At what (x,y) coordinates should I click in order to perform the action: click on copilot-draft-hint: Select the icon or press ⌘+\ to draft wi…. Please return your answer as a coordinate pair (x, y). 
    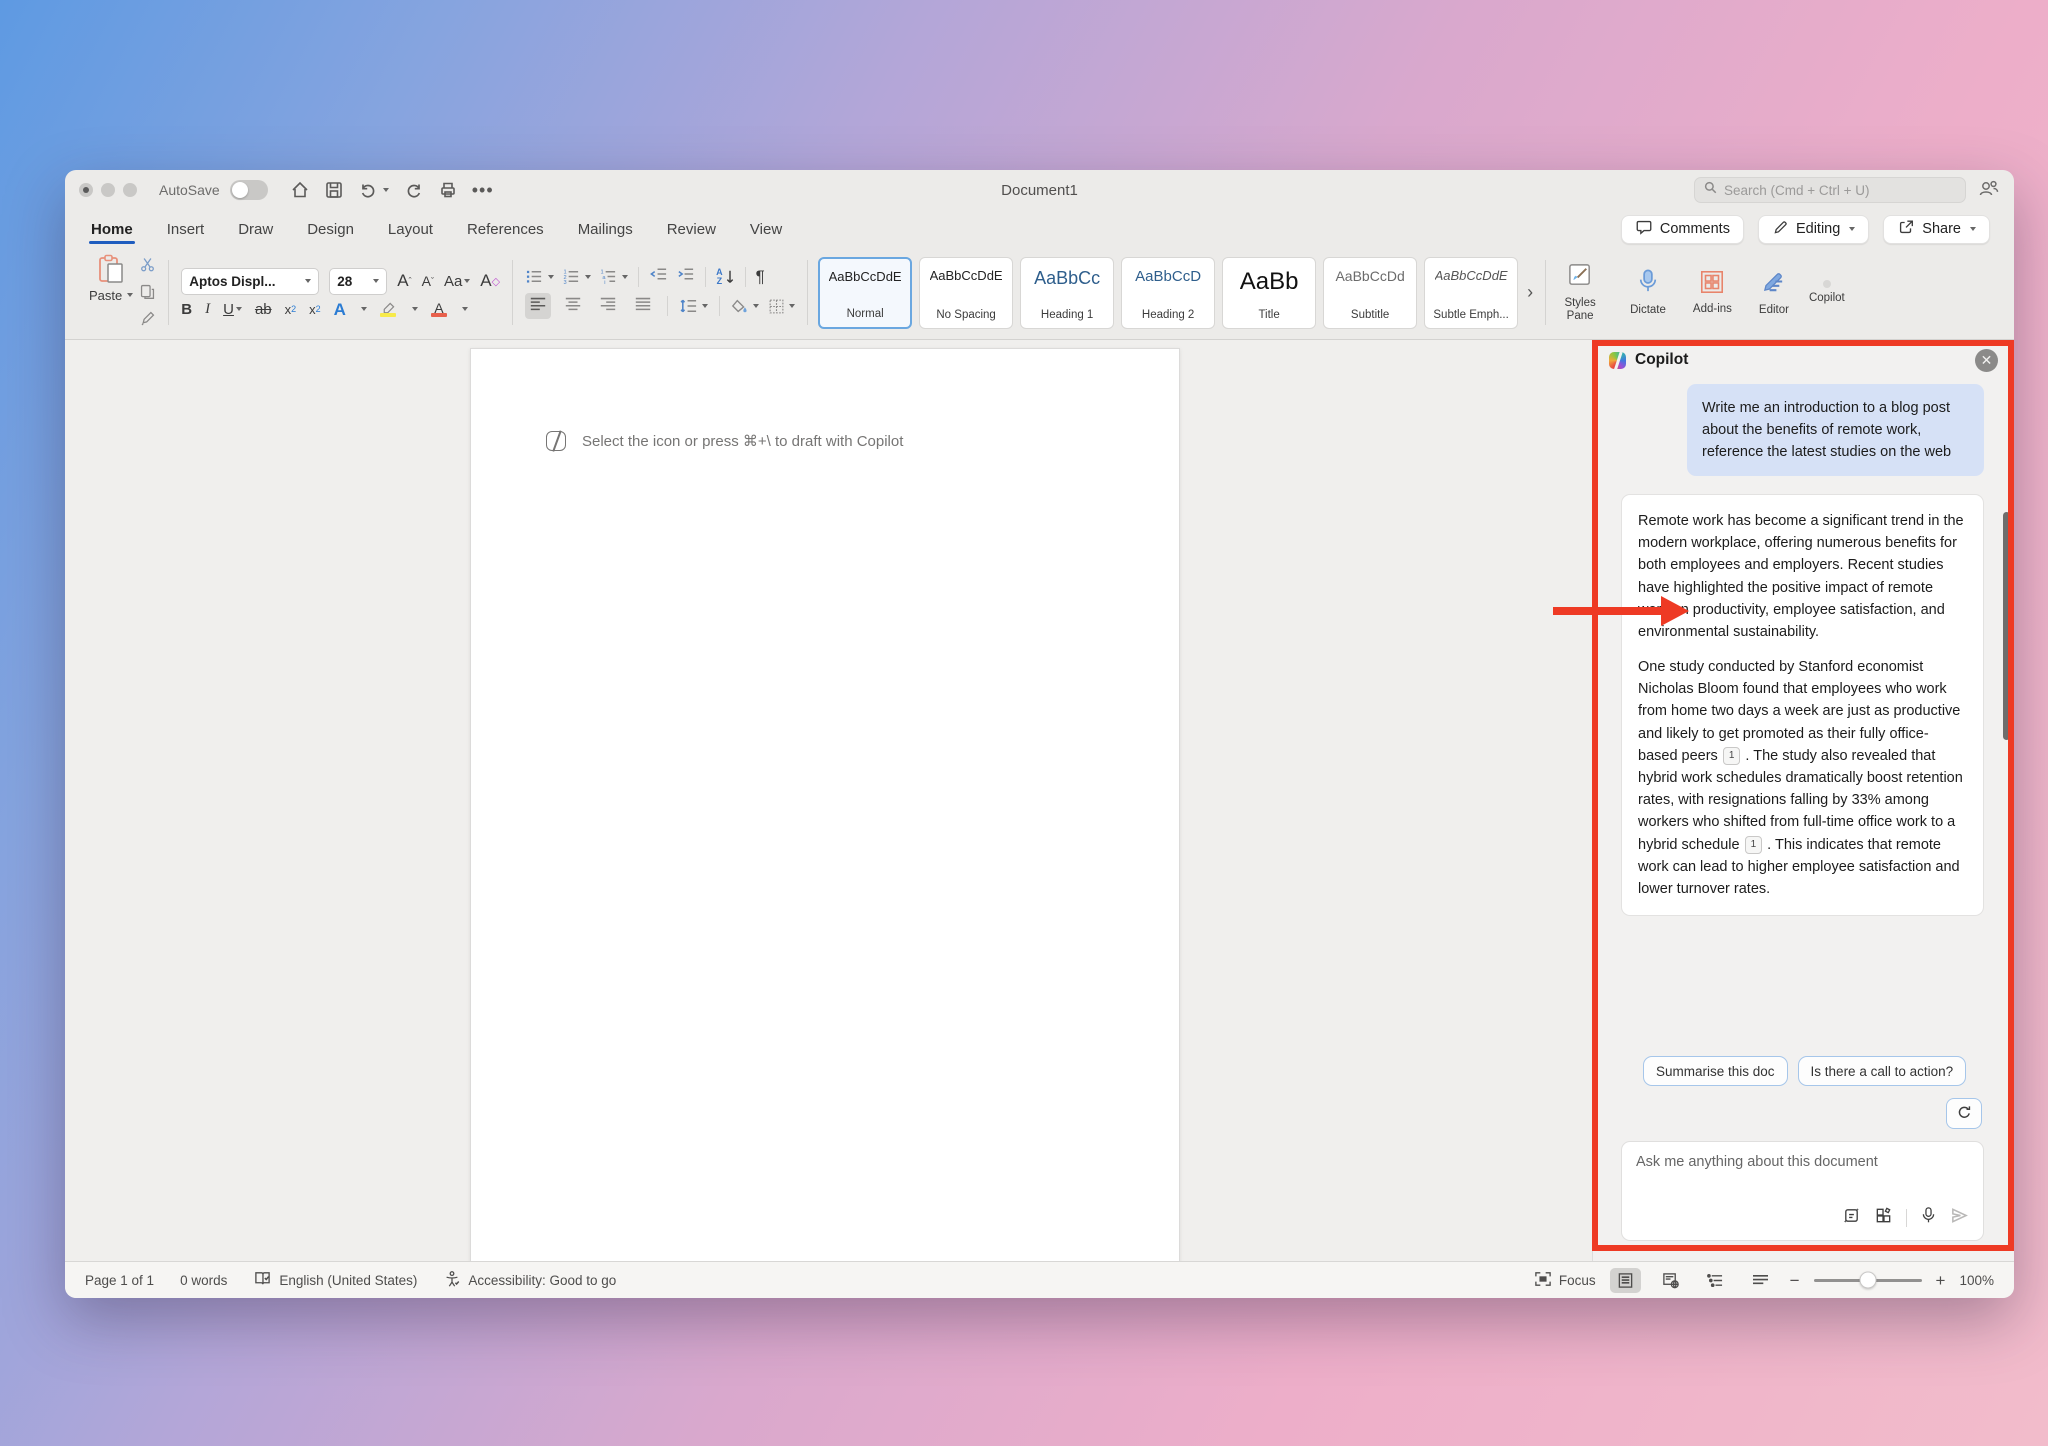
    Looking at the image, I should click on (724, 441).